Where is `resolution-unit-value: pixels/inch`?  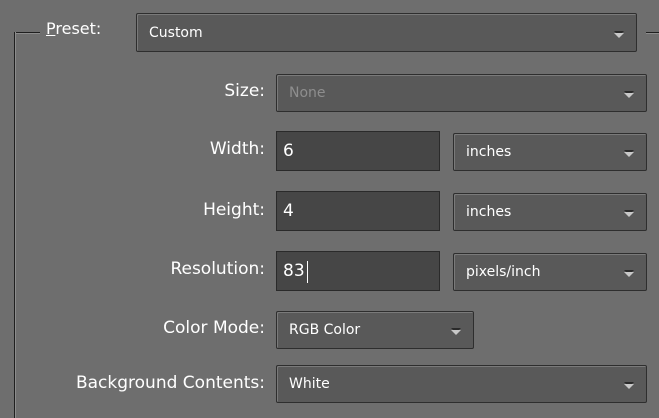 resolution-unit-value: pixels/inch is located at coordinates (503, 272).